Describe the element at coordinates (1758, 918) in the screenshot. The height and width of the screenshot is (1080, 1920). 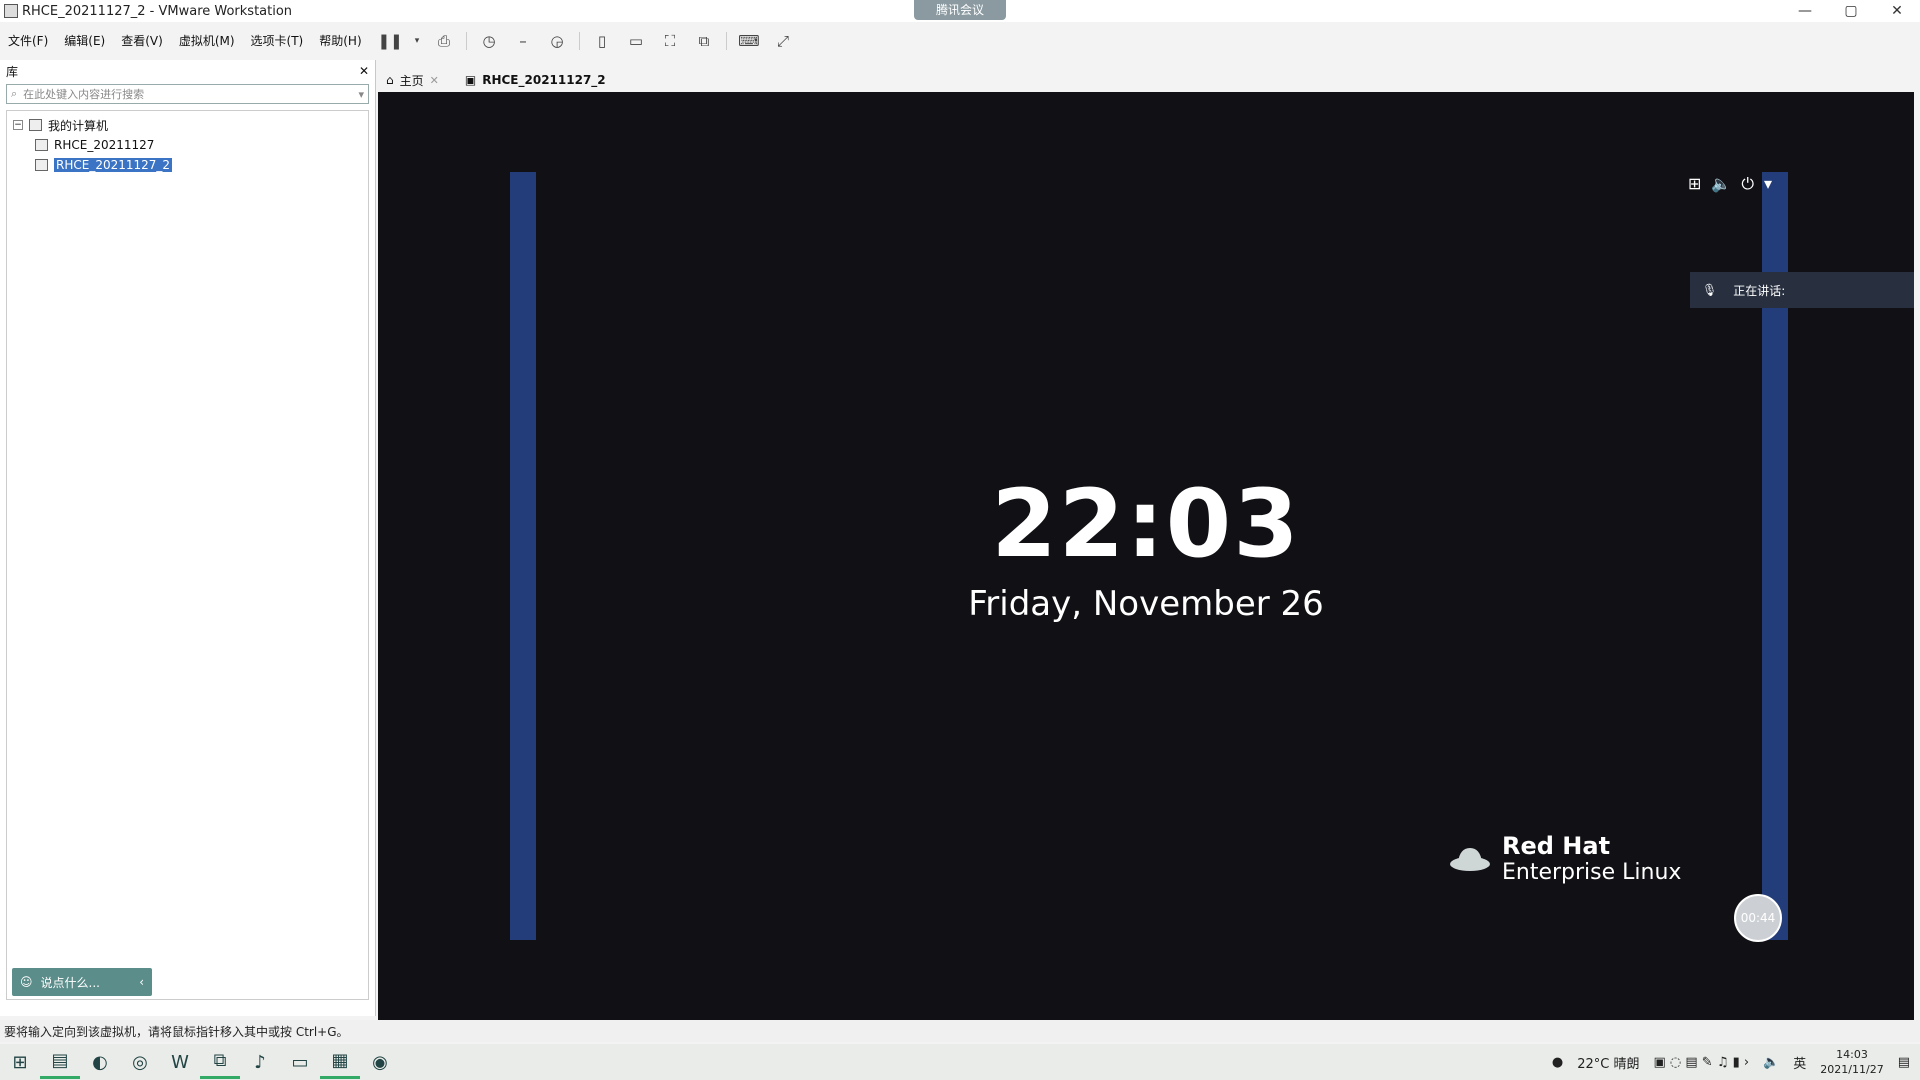
I see `meeting-timer: 00:44` at that location.